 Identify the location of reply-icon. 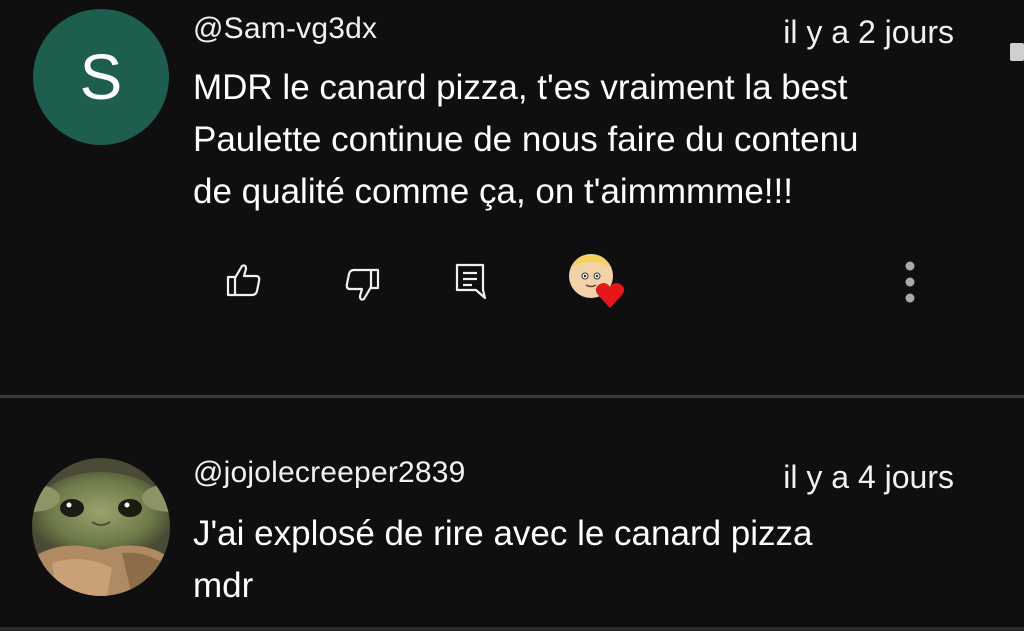
(471, 281).